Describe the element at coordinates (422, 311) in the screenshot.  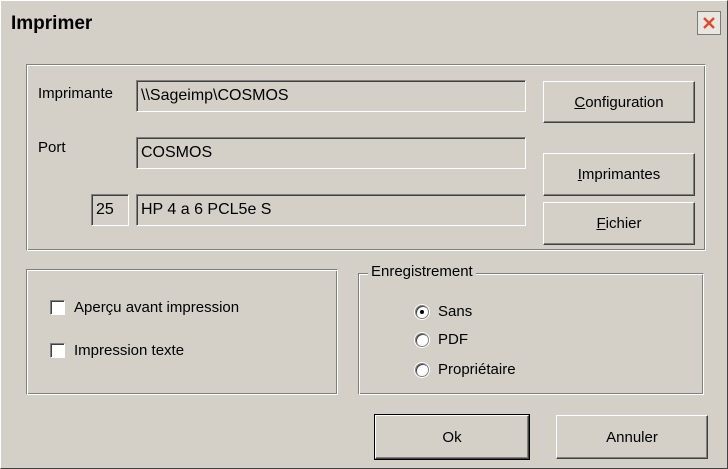
I see `radio-sans` at that location.